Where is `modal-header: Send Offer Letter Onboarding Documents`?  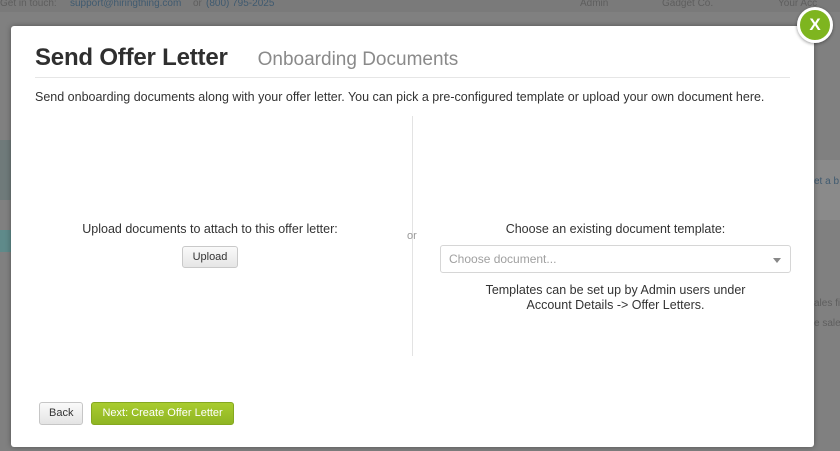
modal-header: Send Offer Letter Onboarding Documents is located at coordinates (412, 61).